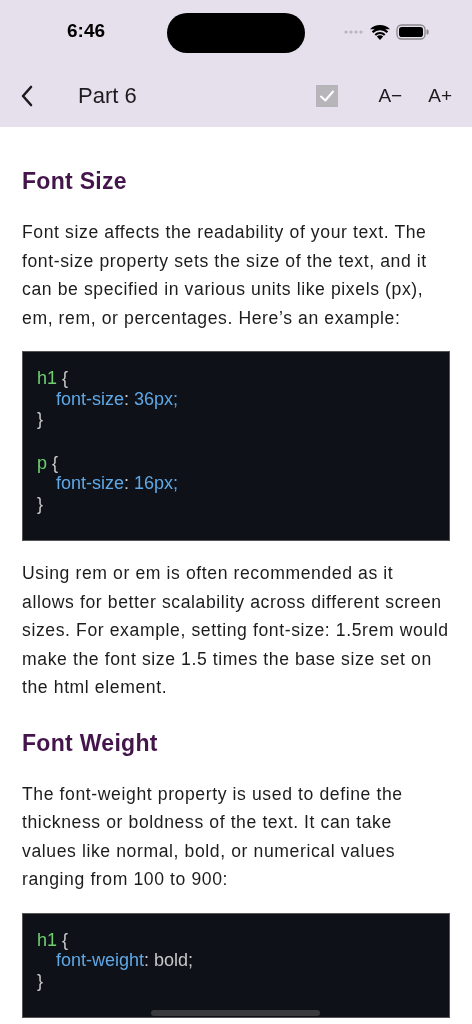 The height and width of the screenshot is (1024, 472). I want to click on code-line: font-weight: bold;, so click(125, 960).